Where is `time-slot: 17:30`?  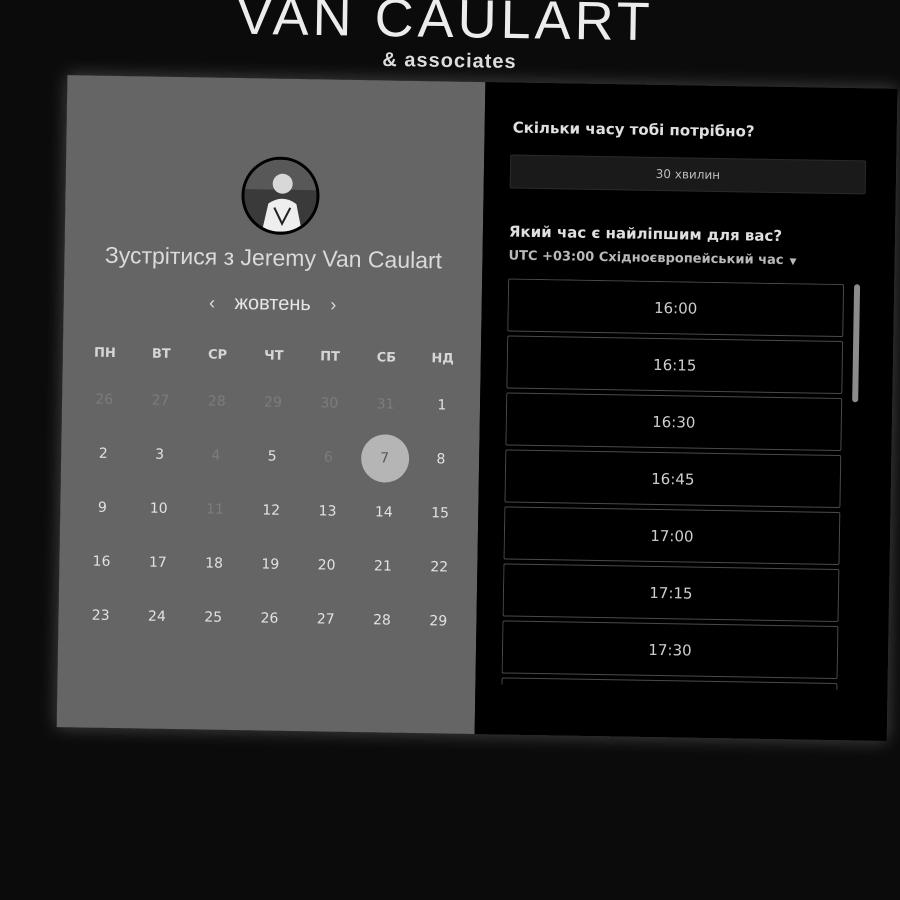
time-slot: 17:30 is located at coordinates (670, 650).